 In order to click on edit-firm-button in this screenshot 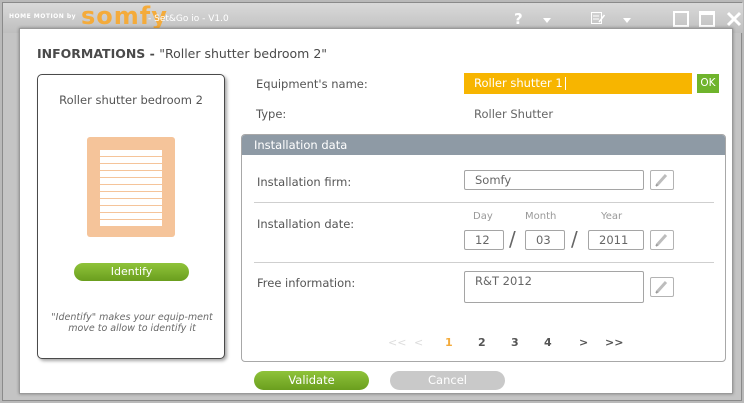, I will do `click(662, 180)`.